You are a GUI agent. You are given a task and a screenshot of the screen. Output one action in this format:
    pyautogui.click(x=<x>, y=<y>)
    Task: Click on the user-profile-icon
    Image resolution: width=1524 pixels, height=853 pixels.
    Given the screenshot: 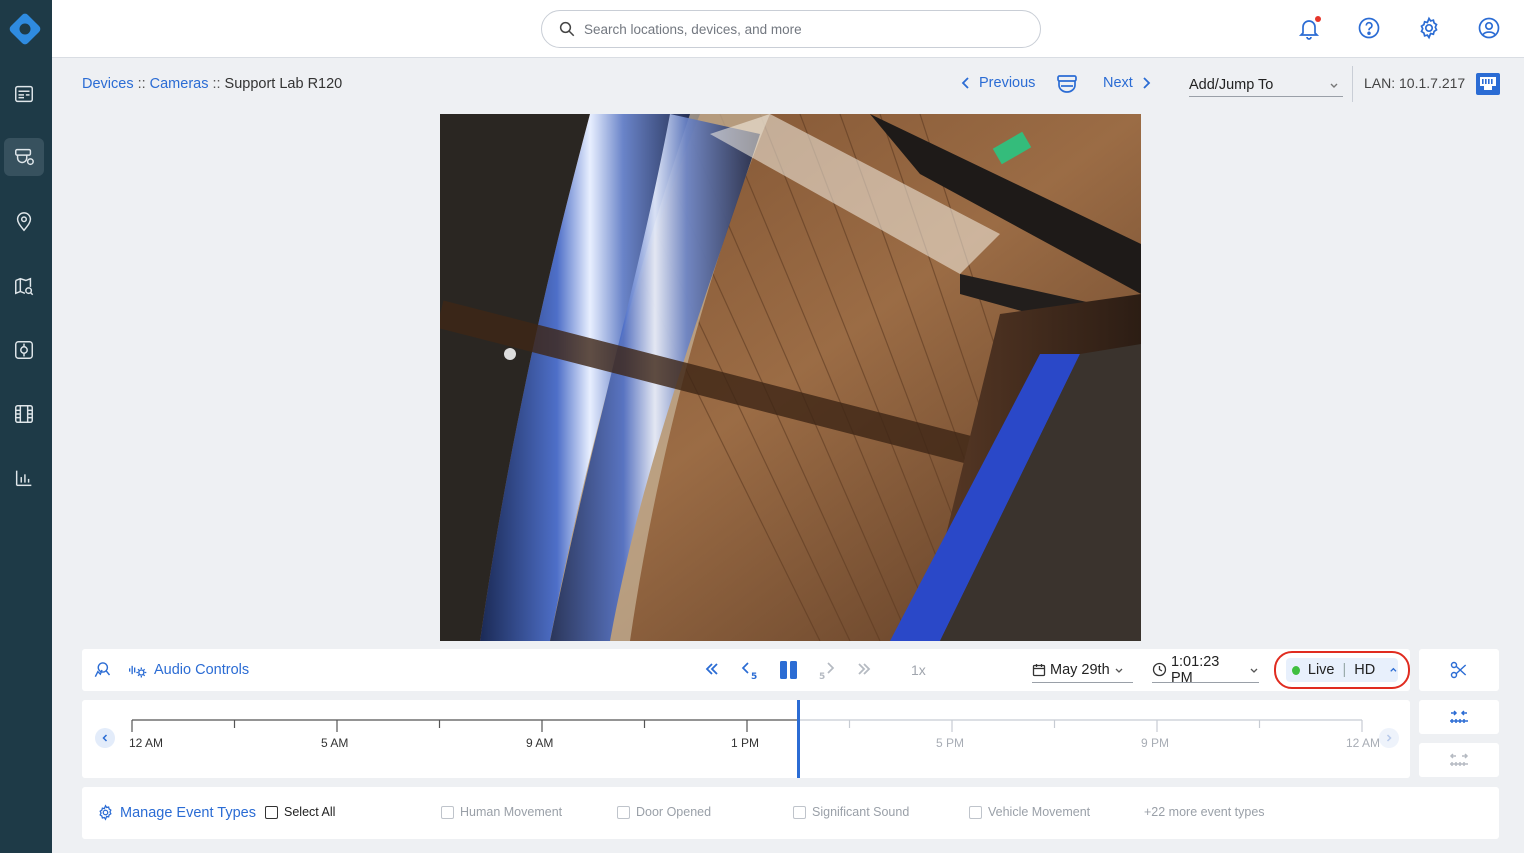 What is the action you would take?
    pyautogui.click(x=1489, y=28)
    